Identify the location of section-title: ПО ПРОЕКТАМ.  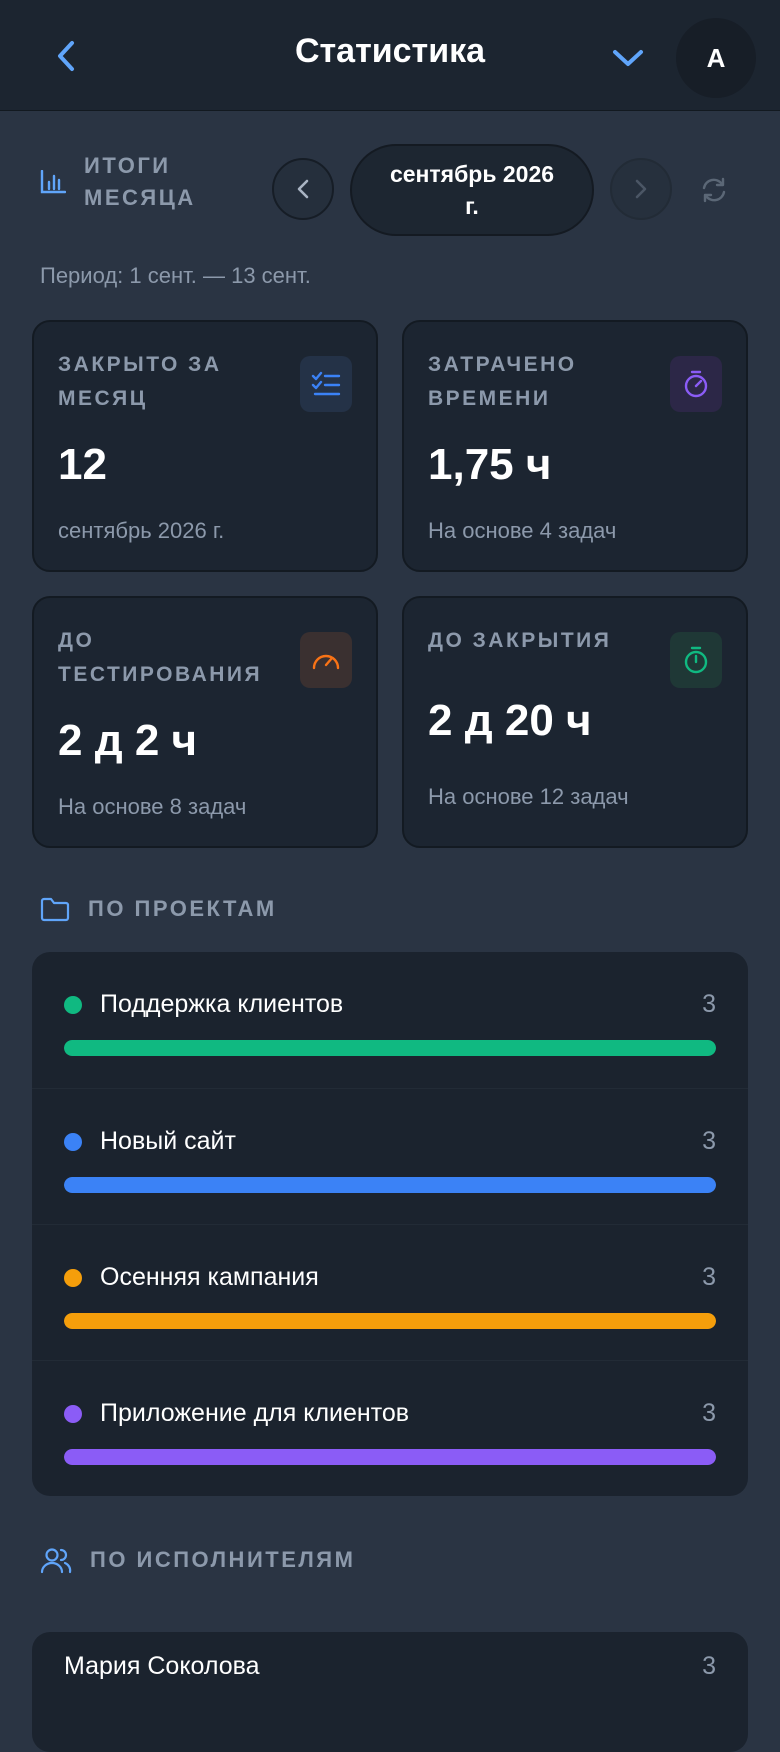
(182, 908).